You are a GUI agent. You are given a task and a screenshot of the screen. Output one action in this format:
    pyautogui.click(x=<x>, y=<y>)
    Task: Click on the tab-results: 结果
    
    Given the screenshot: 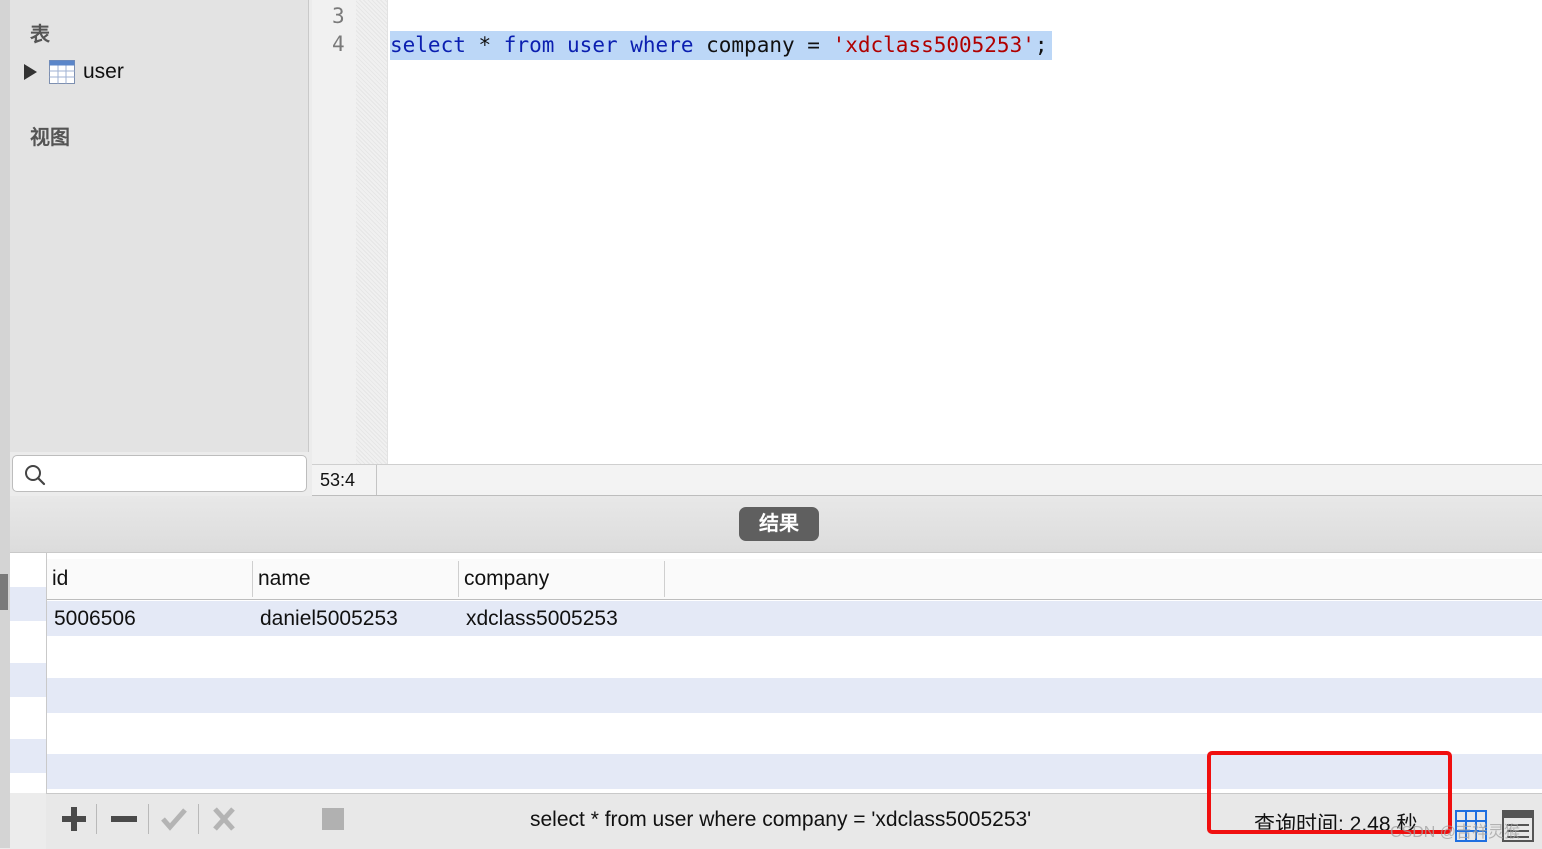 What is the action you would take?
    pyautogui.click(x=779, y=524)
    